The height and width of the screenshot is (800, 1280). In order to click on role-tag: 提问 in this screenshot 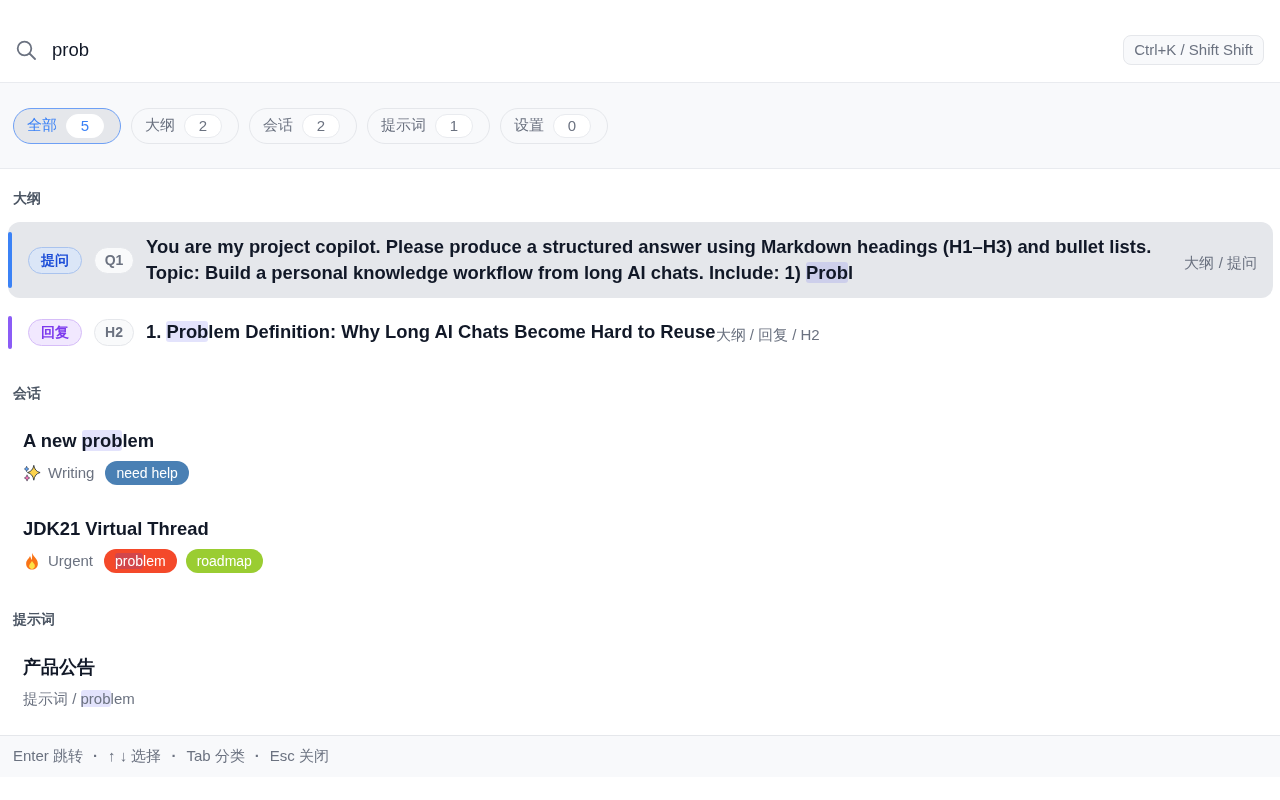, I will do `click(55, 260)`.